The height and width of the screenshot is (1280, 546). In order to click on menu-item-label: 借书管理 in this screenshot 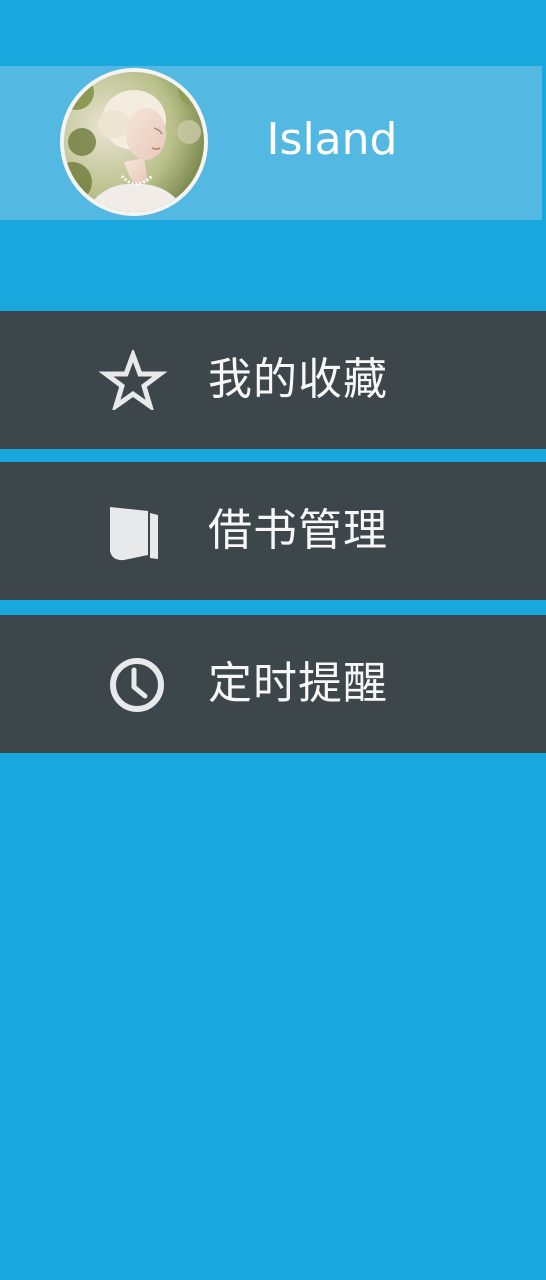, I will do `click(298, 530)`.